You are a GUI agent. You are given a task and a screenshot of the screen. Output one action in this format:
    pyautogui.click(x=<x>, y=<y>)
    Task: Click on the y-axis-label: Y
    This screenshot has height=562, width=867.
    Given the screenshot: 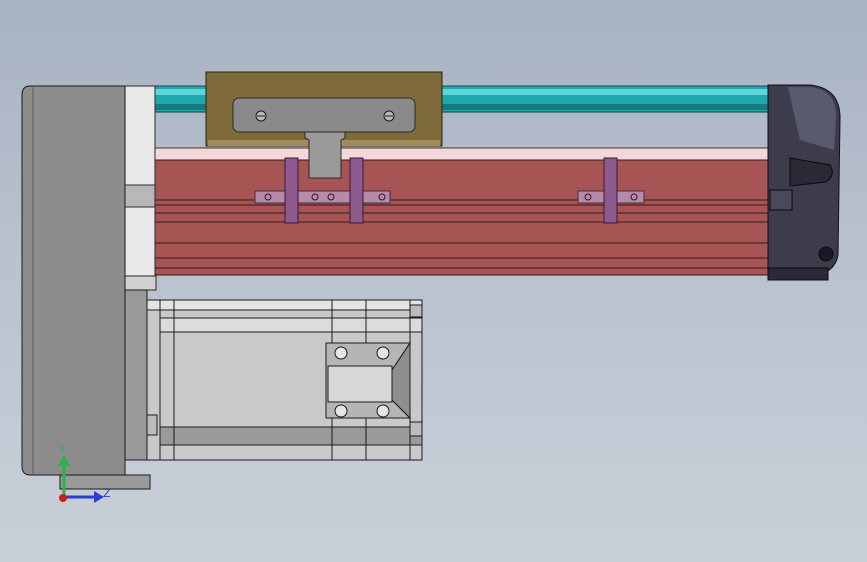 What is the action you would take?
    pyautogui.click(x=62, y=449)
    